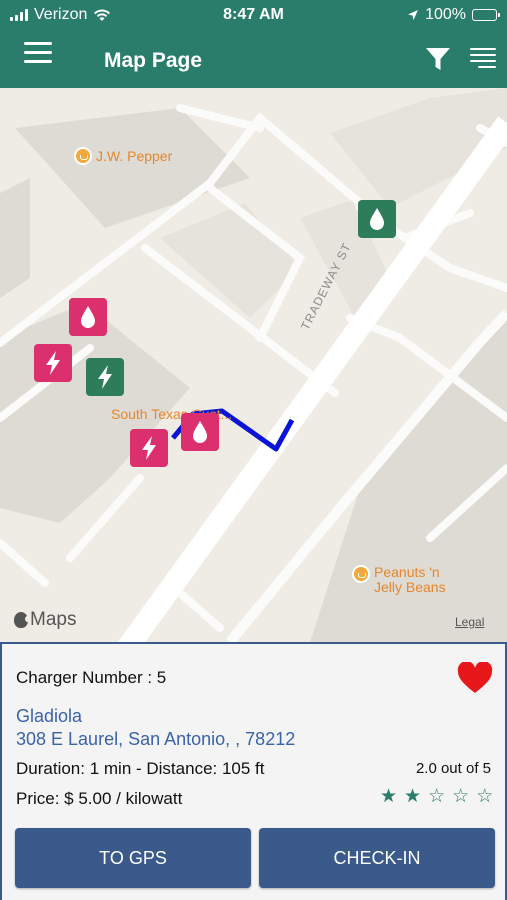  I want to click on hamburger-menu-icon, so click(38, 54).